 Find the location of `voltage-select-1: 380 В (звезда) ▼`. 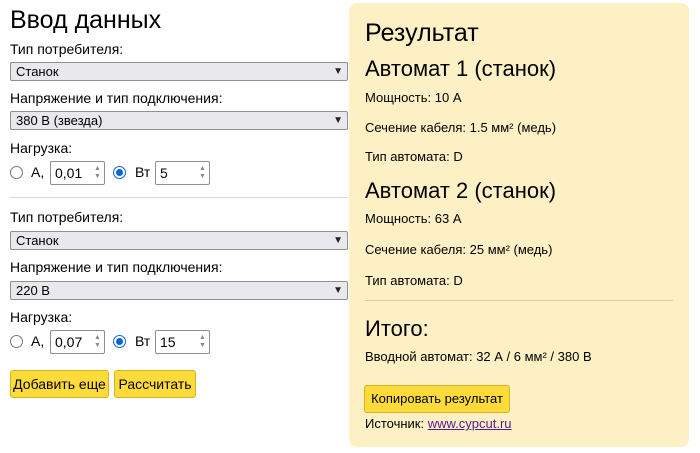

voltage-select-1: 380 В (звезда) ▼ is located at coordinates (179, 120).